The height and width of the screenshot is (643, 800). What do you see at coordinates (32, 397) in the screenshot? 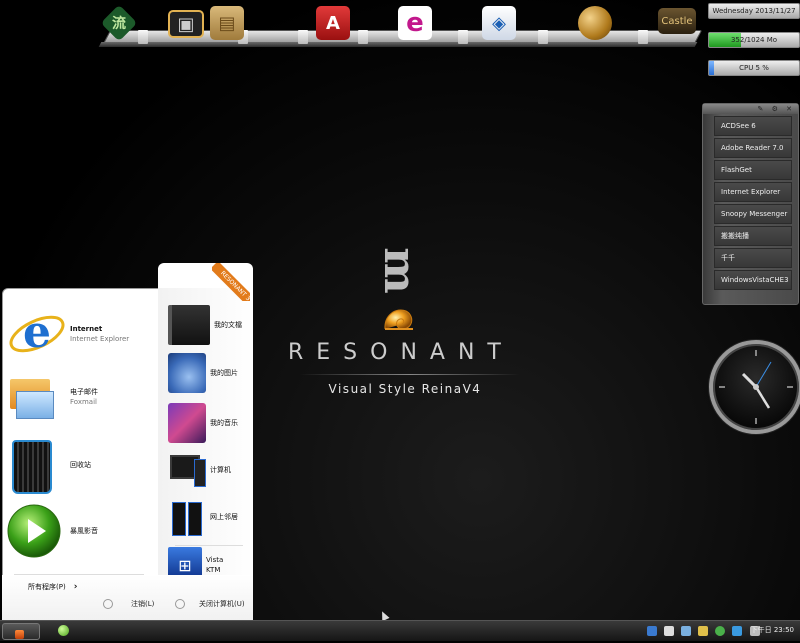
I see `email-icon` at bounding box center [32, 397].